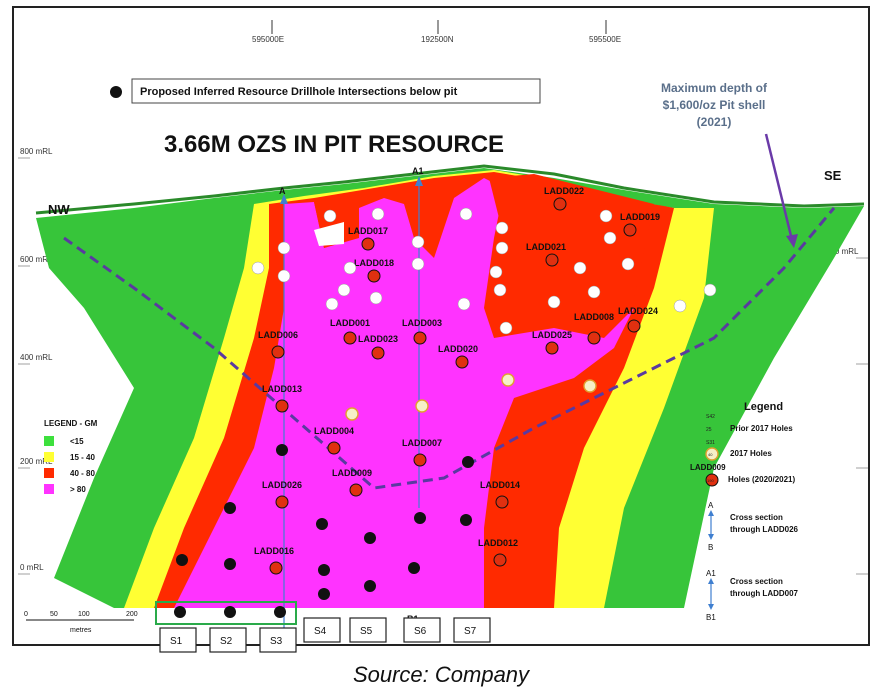  I want to click on svg-text: S3, so click(276, 641).